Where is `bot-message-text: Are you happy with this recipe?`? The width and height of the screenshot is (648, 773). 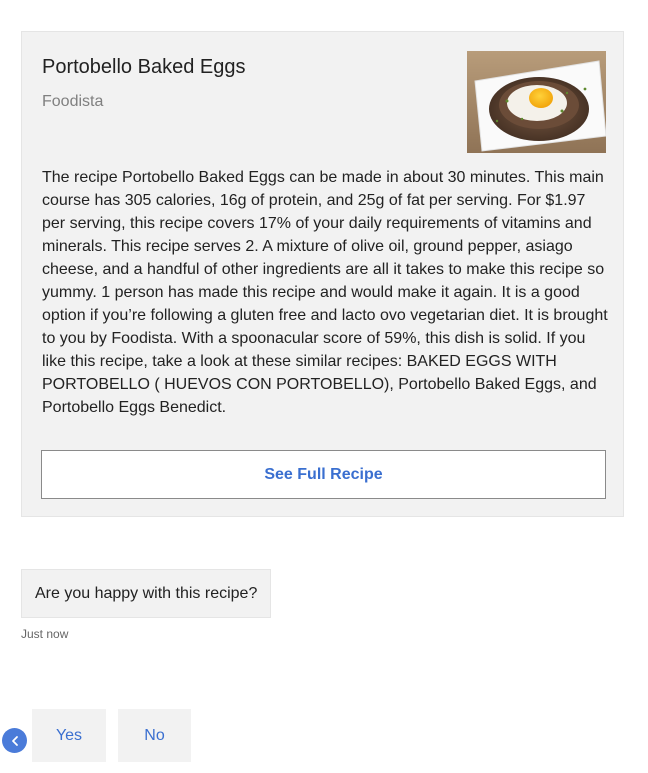
bot-message-text: Are you happy with this recipe? is located at coordinates (146, 593).